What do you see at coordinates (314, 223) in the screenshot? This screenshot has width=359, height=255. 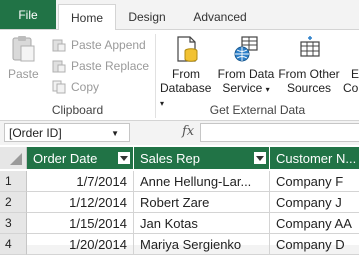 I see `table-cell: Company AA` at bounding box center [314, 223].